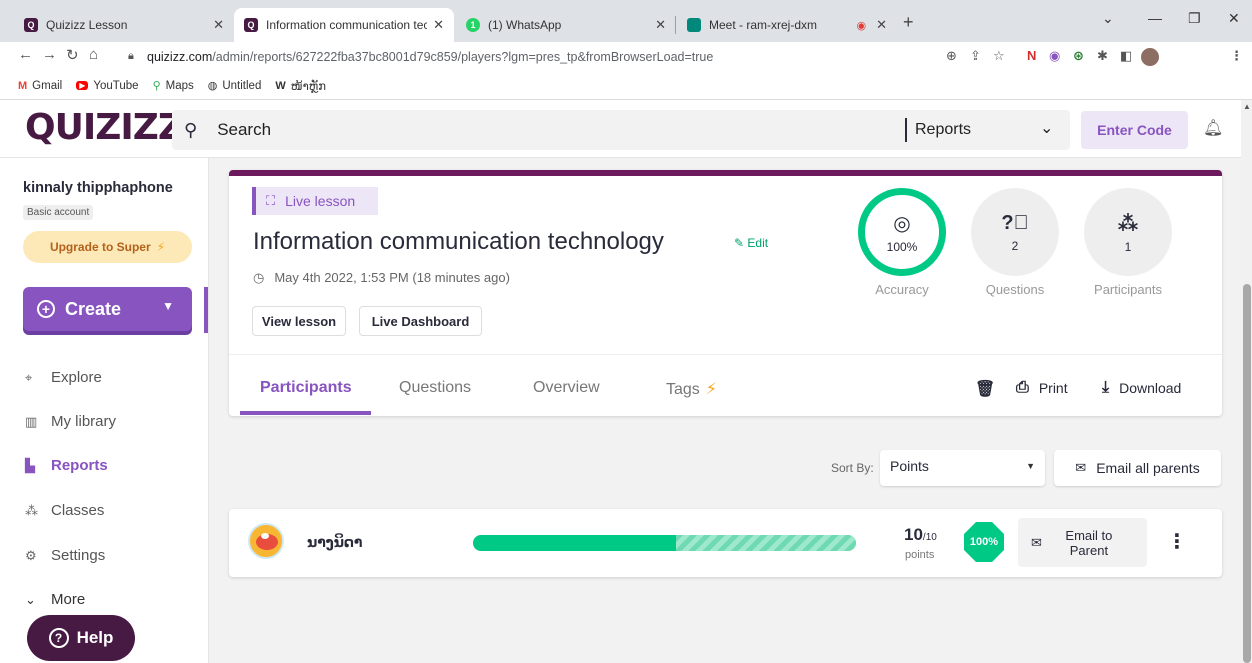  What do you see at coordinates (902, 289) in the screenshot?
I see `accuracy-label: Accuracy` at bounding box center [902, 289].